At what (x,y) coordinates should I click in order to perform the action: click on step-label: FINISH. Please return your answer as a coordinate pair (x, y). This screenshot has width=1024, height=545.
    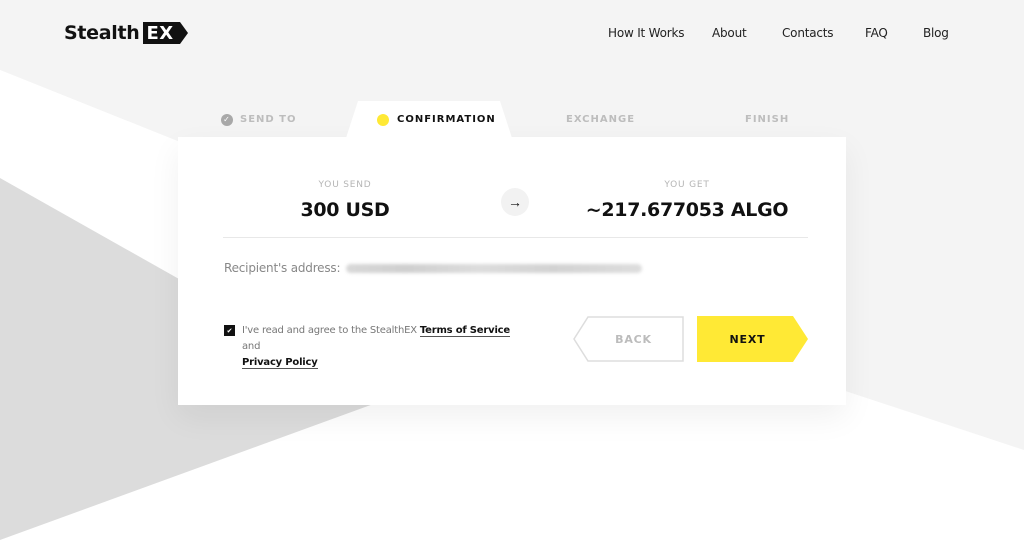
    Looking at the image, I should click on (767, 119).